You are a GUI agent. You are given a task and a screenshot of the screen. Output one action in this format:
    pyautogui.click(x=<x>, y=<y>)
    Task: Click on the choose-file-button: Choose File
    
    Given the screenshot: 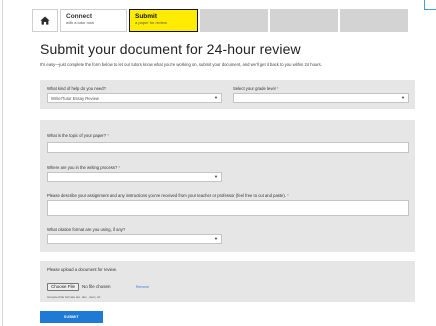 What is the action you would take?
    pyautogui.click(x=63, y=287)
    